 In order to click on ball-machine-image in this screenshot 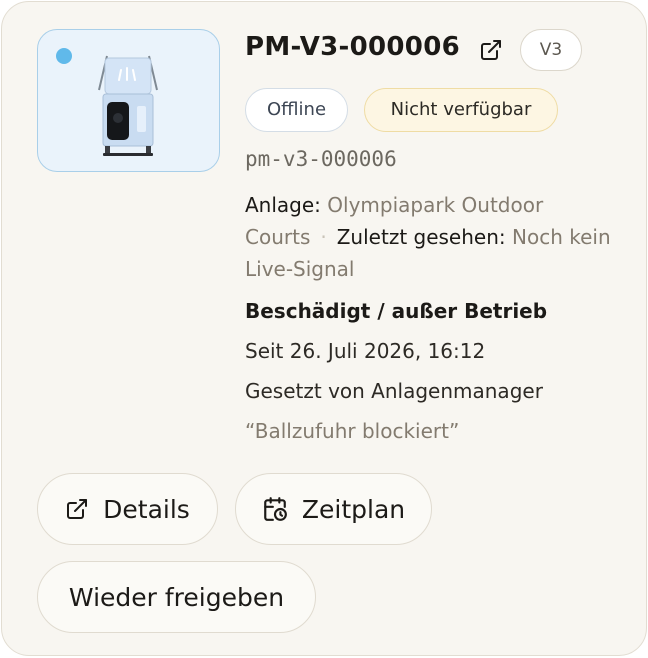, I will do `click(128, 105)`.